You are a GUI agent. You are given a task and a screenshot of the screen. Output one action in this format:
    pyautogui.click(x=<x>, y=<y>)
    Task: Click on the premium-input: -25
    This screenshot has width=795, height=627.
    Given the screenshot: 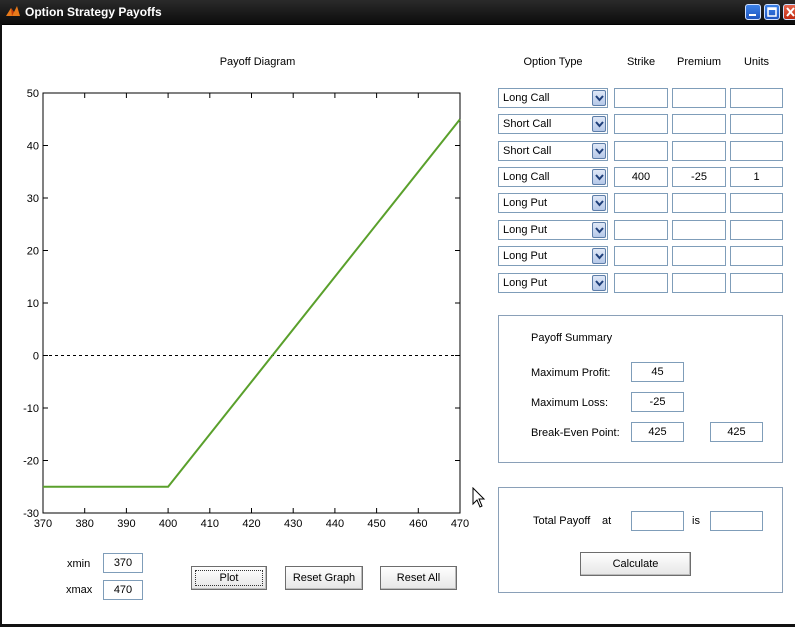 What is the action you would take?
    pyautogui.click(x=699, y=177)
    